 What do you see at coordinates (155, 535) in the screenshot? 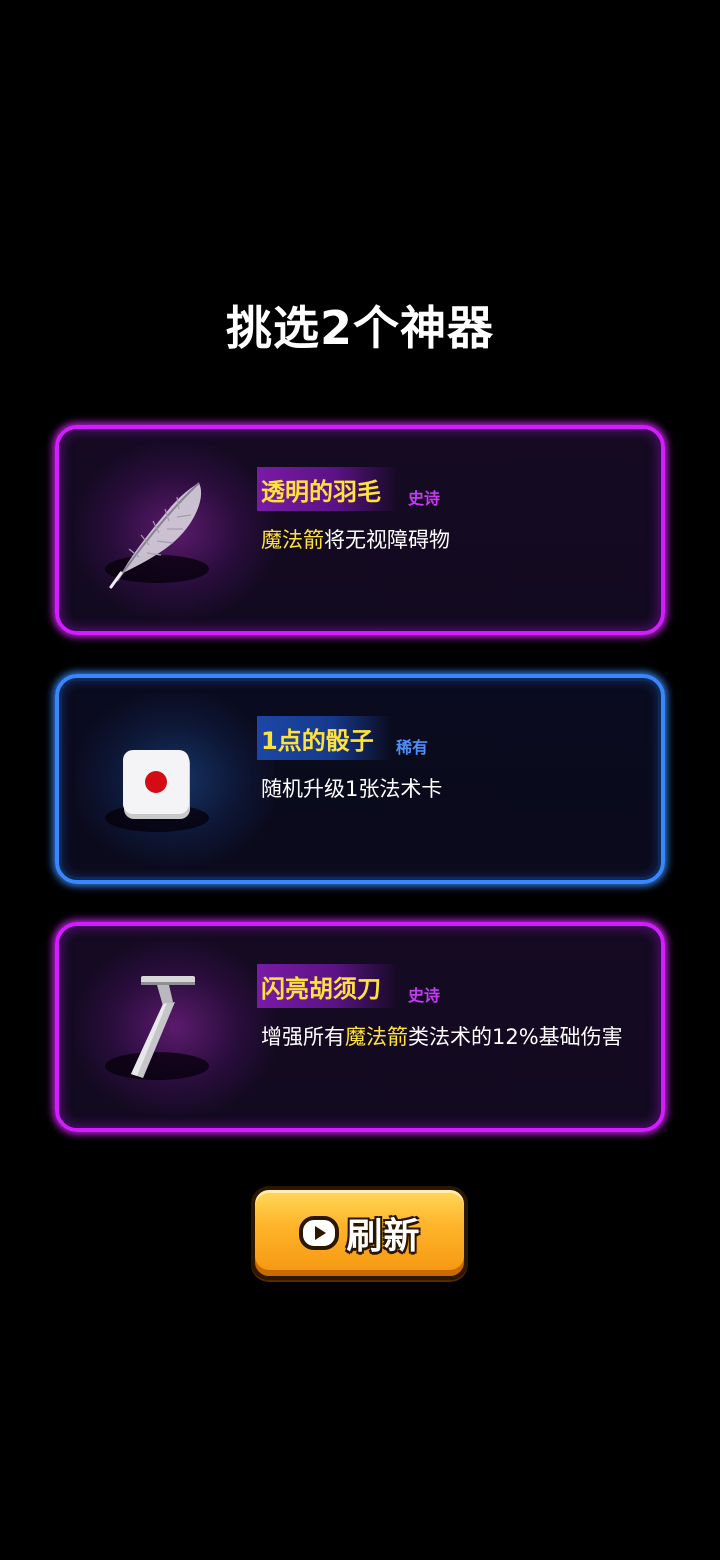
I see `feather-icon` at bounding box center [155, 535].